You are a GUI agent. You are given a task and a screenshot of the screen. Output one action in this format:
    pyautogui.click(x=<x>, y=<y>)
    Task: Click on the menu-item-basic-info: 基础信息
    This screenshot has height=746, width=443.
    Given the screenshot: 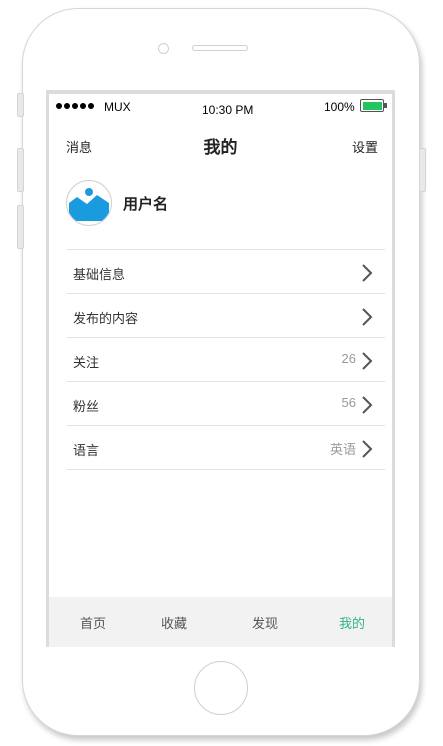 What is the action you would take?
    pyautogui.click(x=226, y=272)
    